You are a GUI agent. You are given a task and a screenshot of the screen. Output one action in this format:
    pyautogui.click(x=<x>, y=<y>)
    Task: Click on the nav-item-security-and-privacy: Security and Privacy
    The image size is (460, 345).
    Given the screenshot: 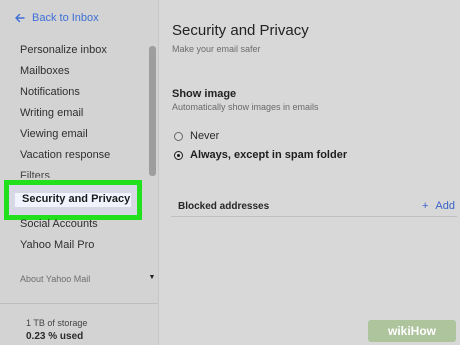 What is the action you would take?
    pyautogui.click(x=76, y=199)
    